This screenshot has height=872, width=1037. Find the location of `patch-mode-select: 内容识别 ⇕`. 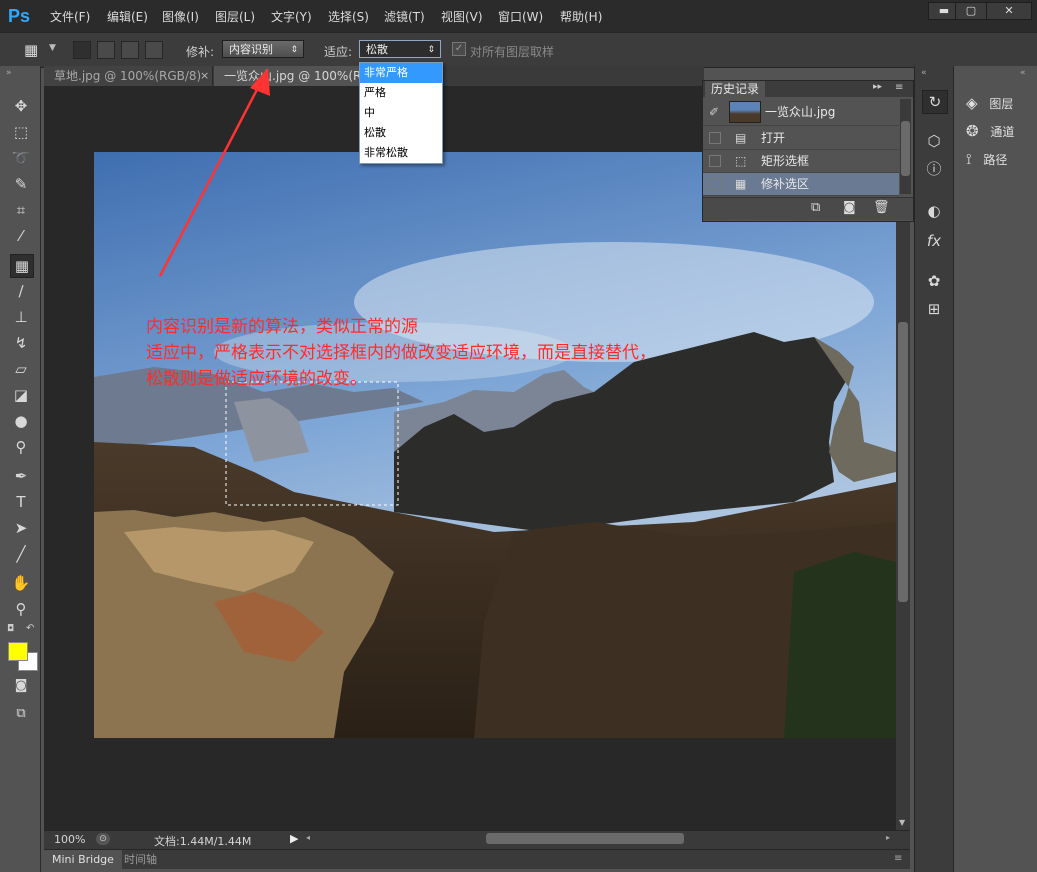

patch-mode-select: 内容识别 ⇕ is located at coordinates (263, 49).